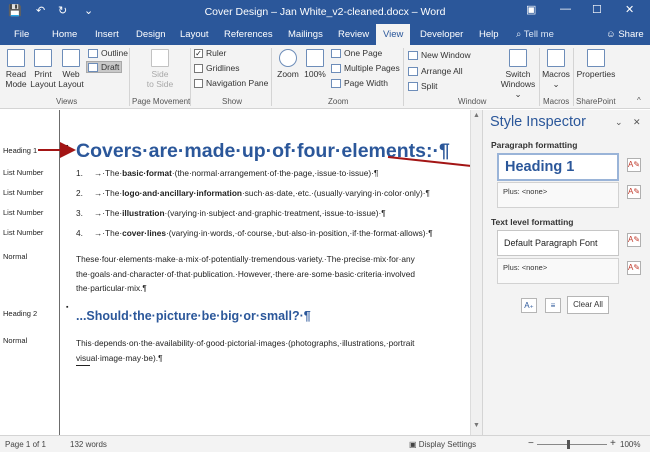 This screenshot has width=650, height=452. Describe the element at coordinates (637, 122) in the screenshot. I see `pane-close-icon: ✕` at that location.